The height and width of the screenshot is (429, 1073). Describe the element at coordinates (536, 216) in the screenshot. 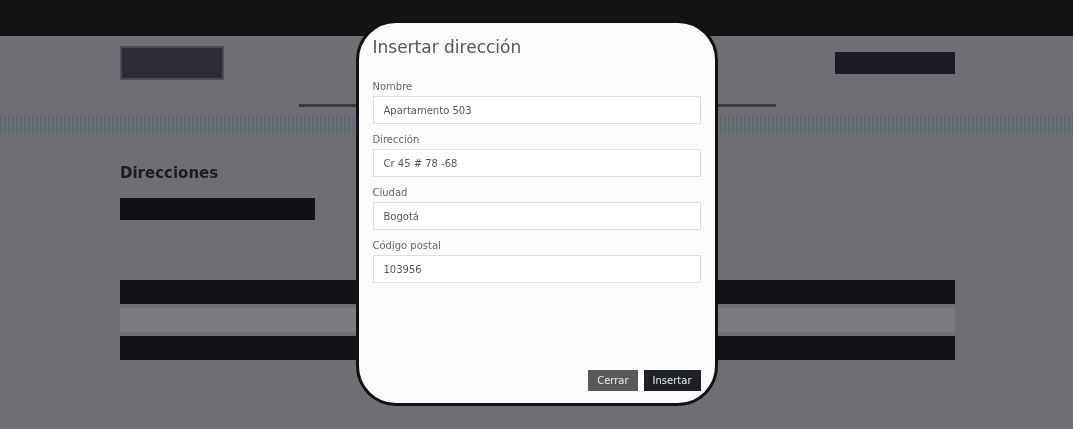

I see `input-field: Bogotá` at that location.